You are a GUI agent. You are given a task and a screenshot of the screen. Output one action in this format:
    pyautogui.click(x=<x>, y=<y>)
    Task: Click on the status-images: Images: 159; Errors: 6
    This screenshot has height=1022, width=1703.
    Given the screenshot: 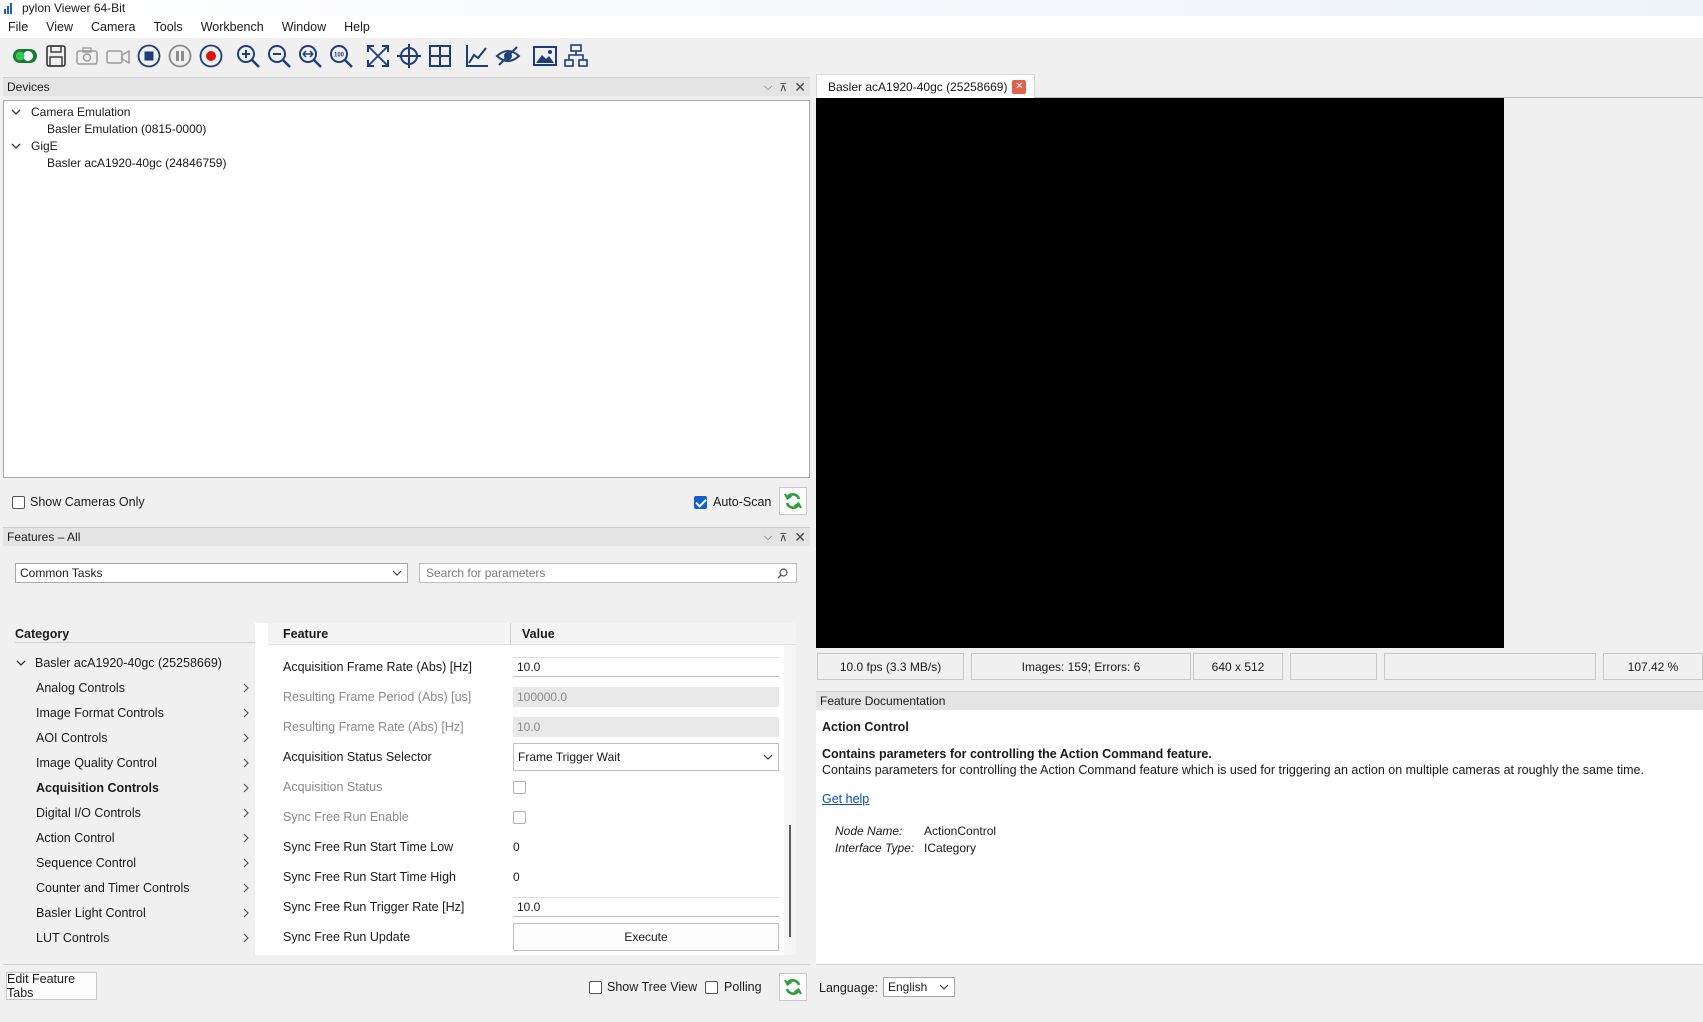 What is the action you would take?
    pyautogui.click(x=1081, y=666)
    